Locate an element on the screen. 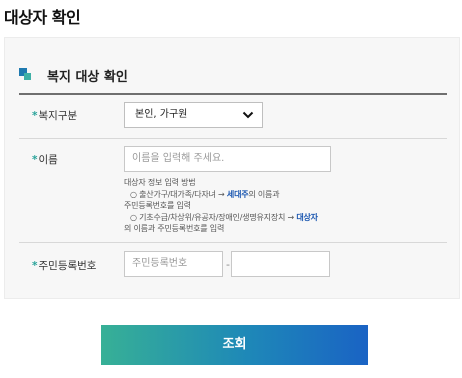 The image size is (462, 378). help-item-2-line2: 의 이름과 주민등록번호를 입력 is located at coordinates (174, 228).